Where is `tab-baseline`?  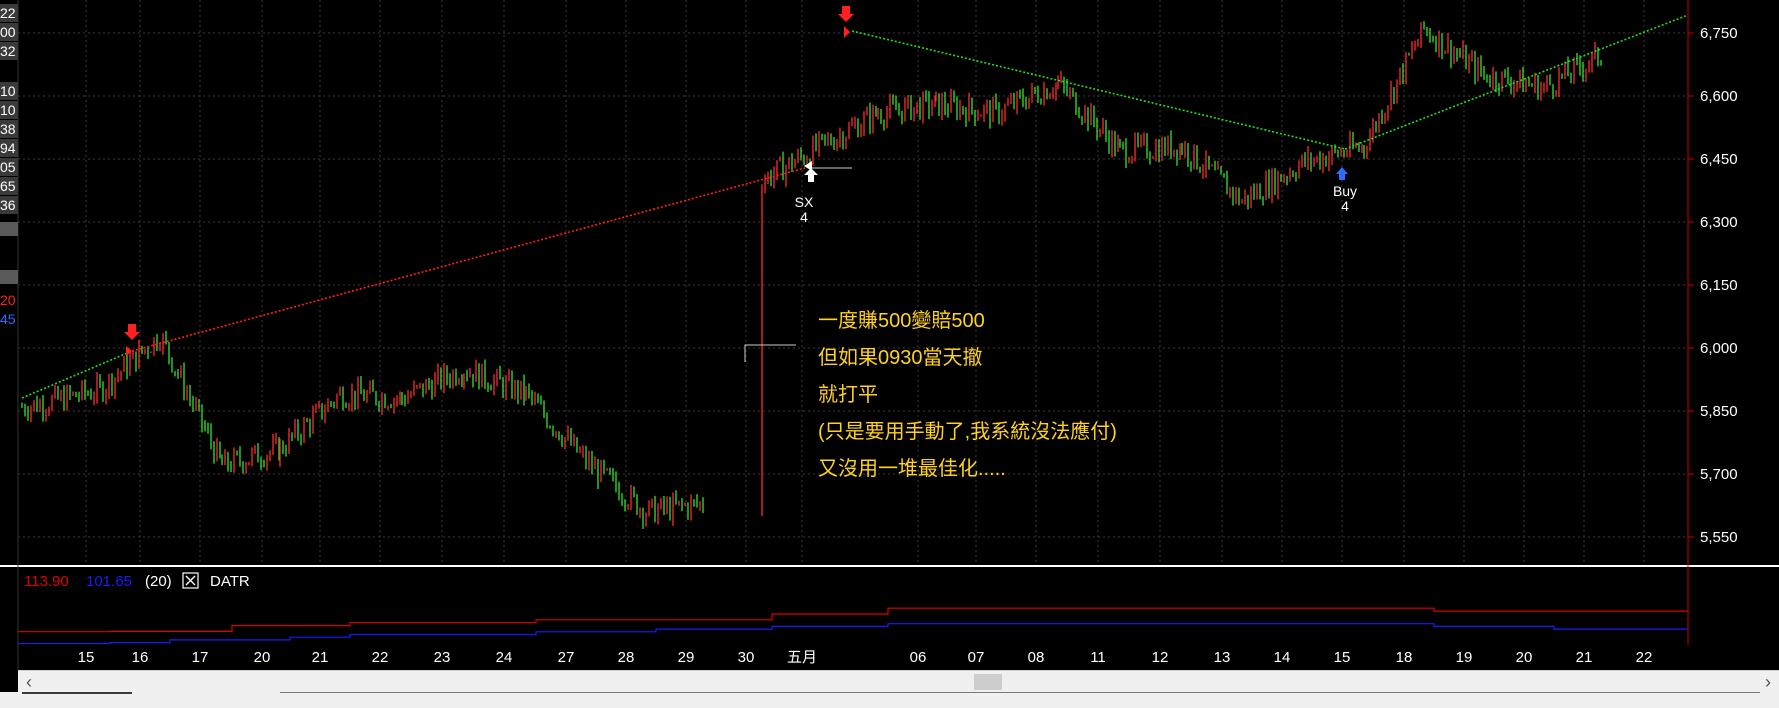
tab-baseline is located at coordinates (1020, 692).